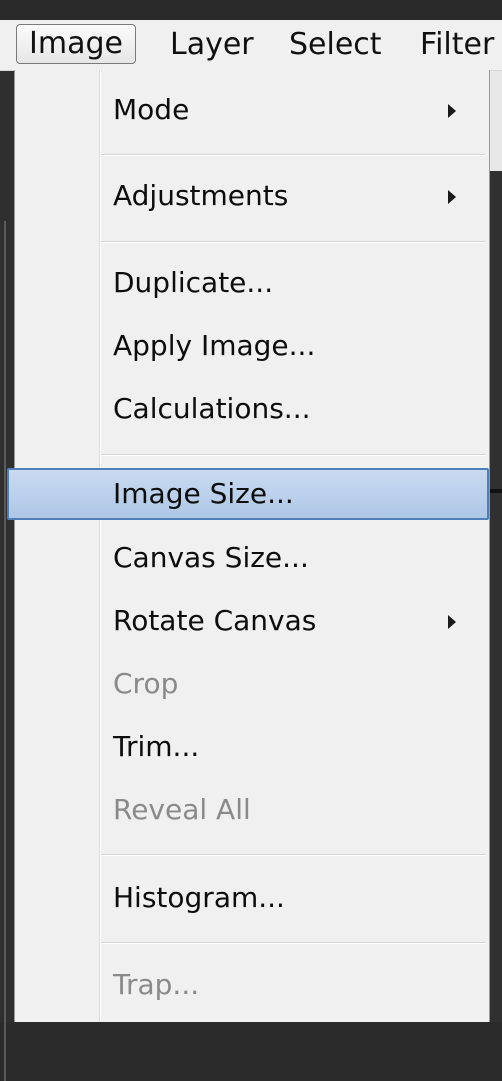 The width and height of the screenshot is (502, 1081). What do you see at coordinates (7, 576) in the screenshot?
I see `background-panel-left` at bounding box center [7, 576].